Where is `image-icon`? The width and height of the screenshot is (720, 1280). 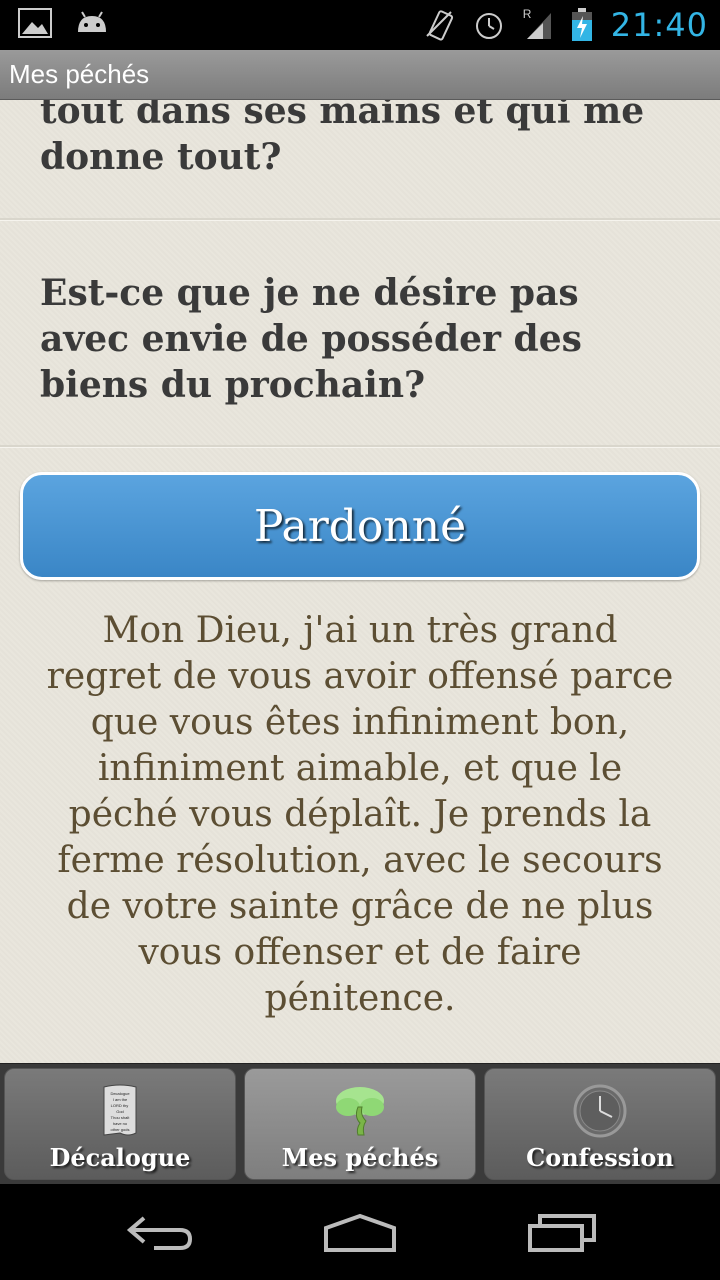 image-icon is located at coordinates (35, 23).